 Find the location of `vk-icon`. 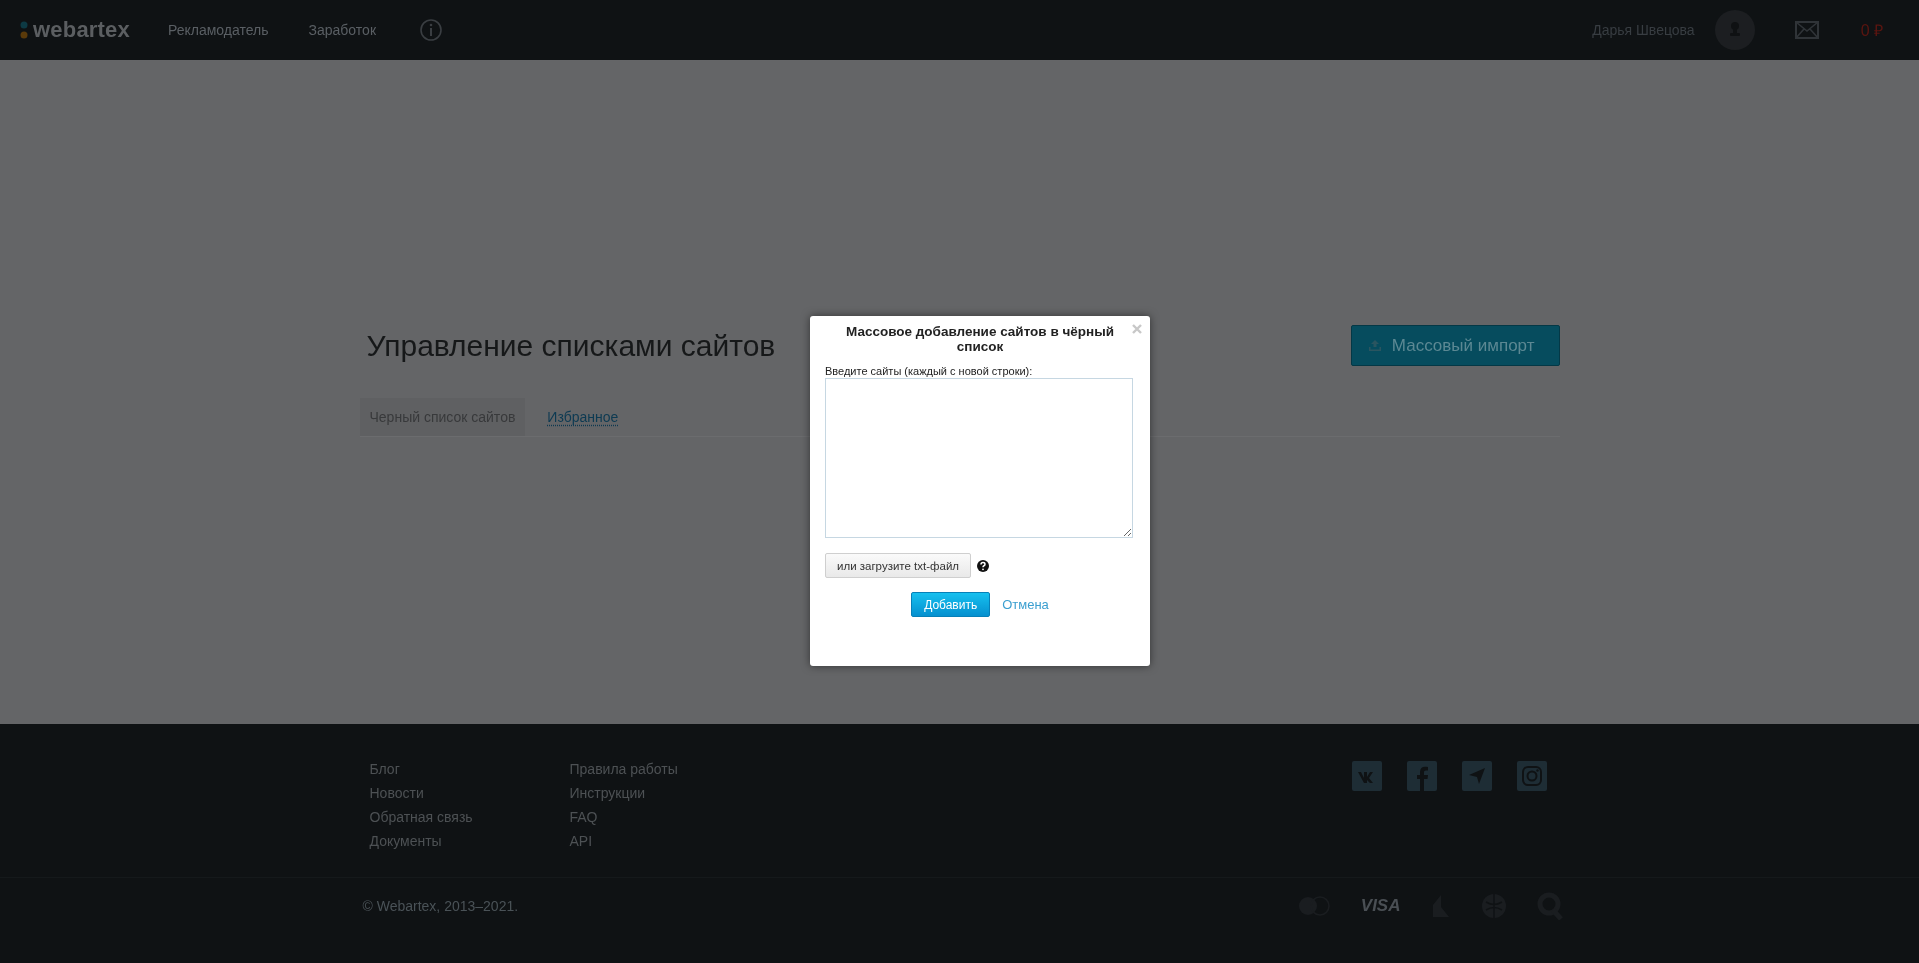

vk-icon is located at coordinates (1366, 776).